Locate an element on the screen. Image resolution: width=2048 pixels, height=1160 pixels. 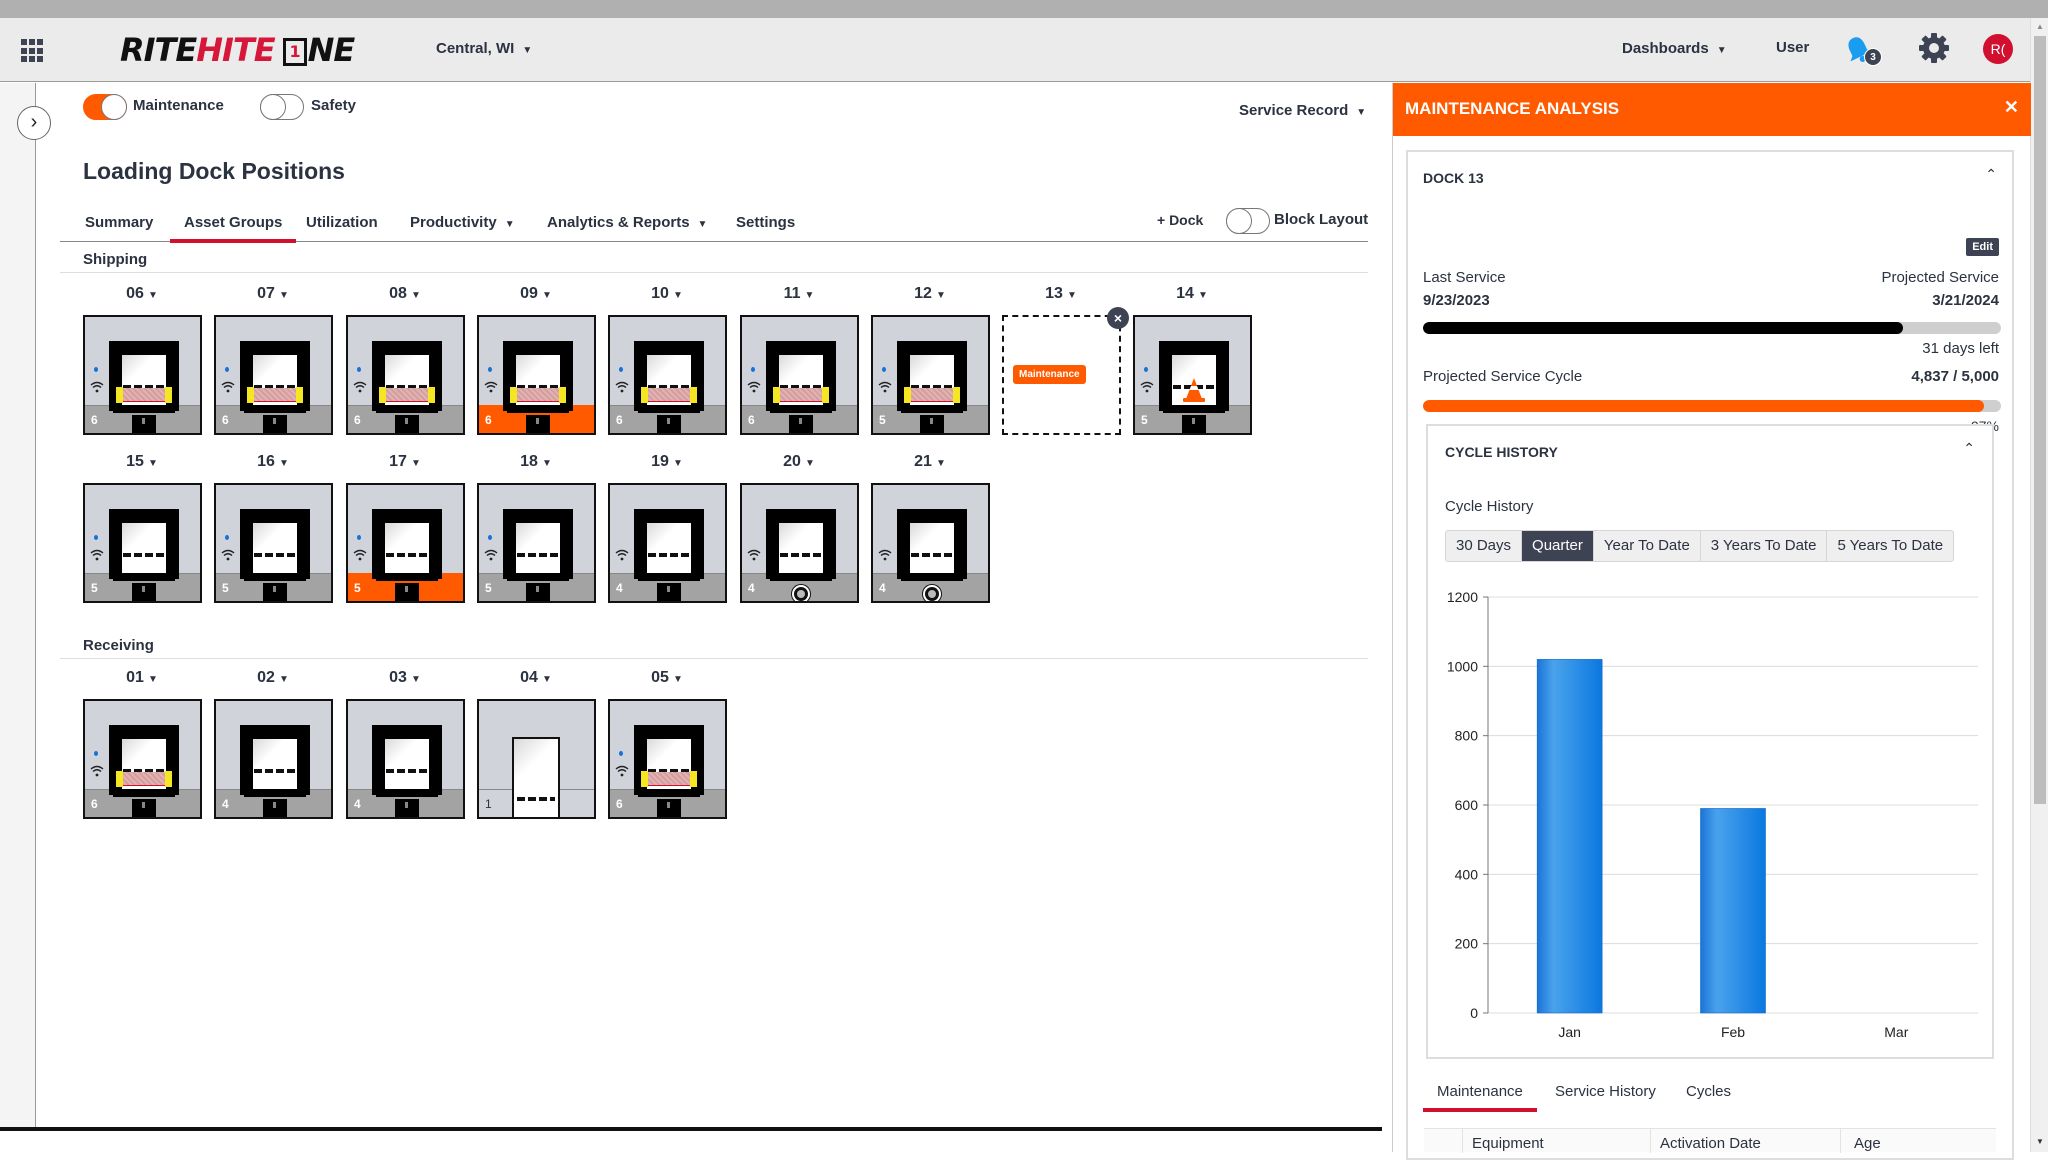
dock-label-01: 01 ▼ is located at coordinates (142, 678).